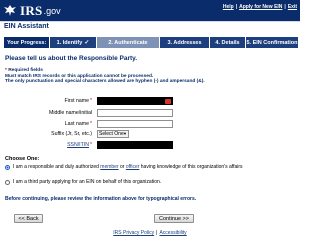  What do you see at coordinates (109, 167) in the screenshot?
I see `member-link: member` at bounding box center [109, 167].